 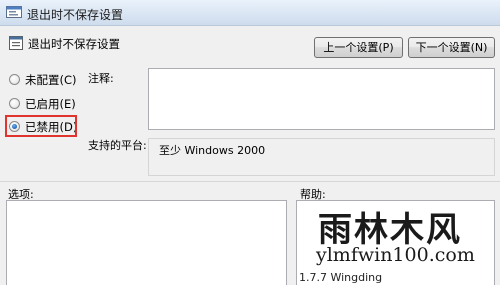 I want to click on previous-setting-button: 上一个设置(P), so click(x=358, y=47).